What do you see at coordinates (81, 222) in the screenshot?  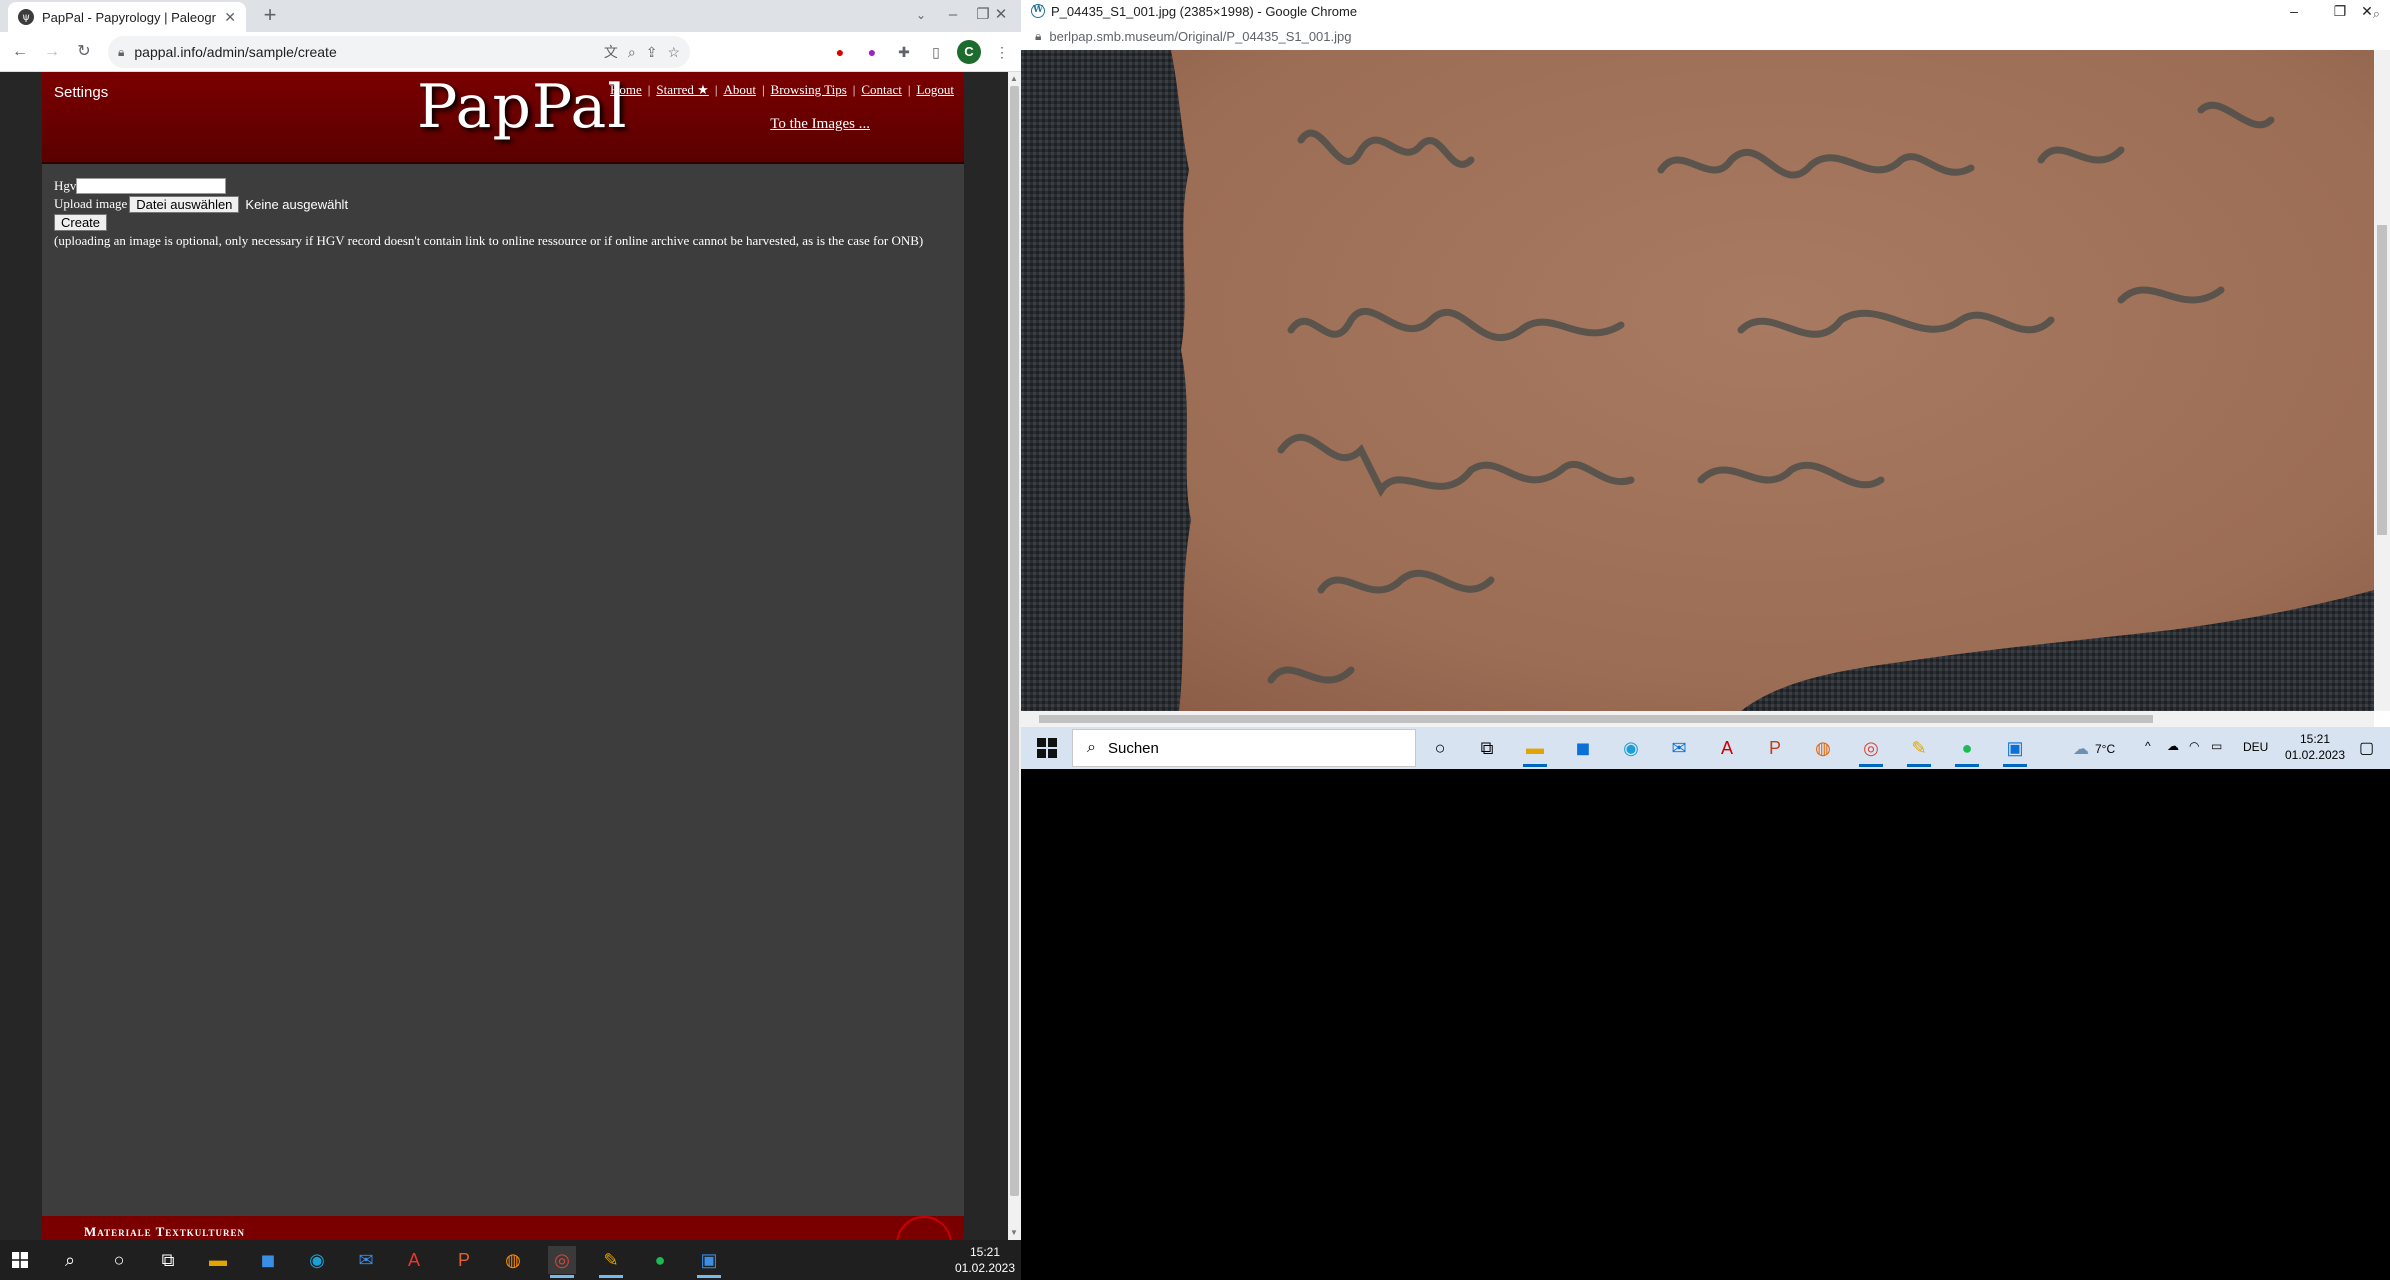 I see `create-button: Create` at bounding box center [81, 222].